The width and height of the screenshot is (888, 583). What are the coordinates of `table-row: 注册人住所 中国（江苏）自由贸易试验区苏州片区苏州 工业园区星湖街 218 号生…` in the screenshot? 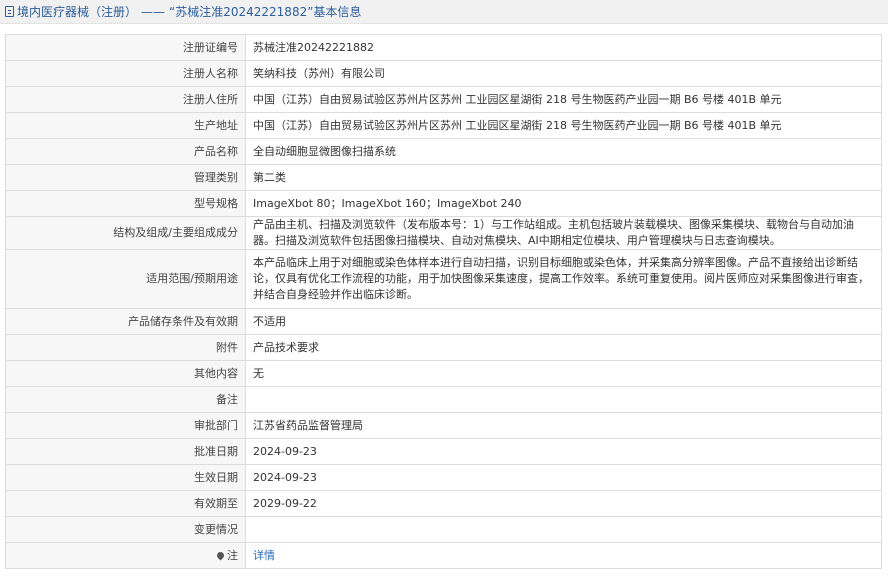 It's located at (443, 99).